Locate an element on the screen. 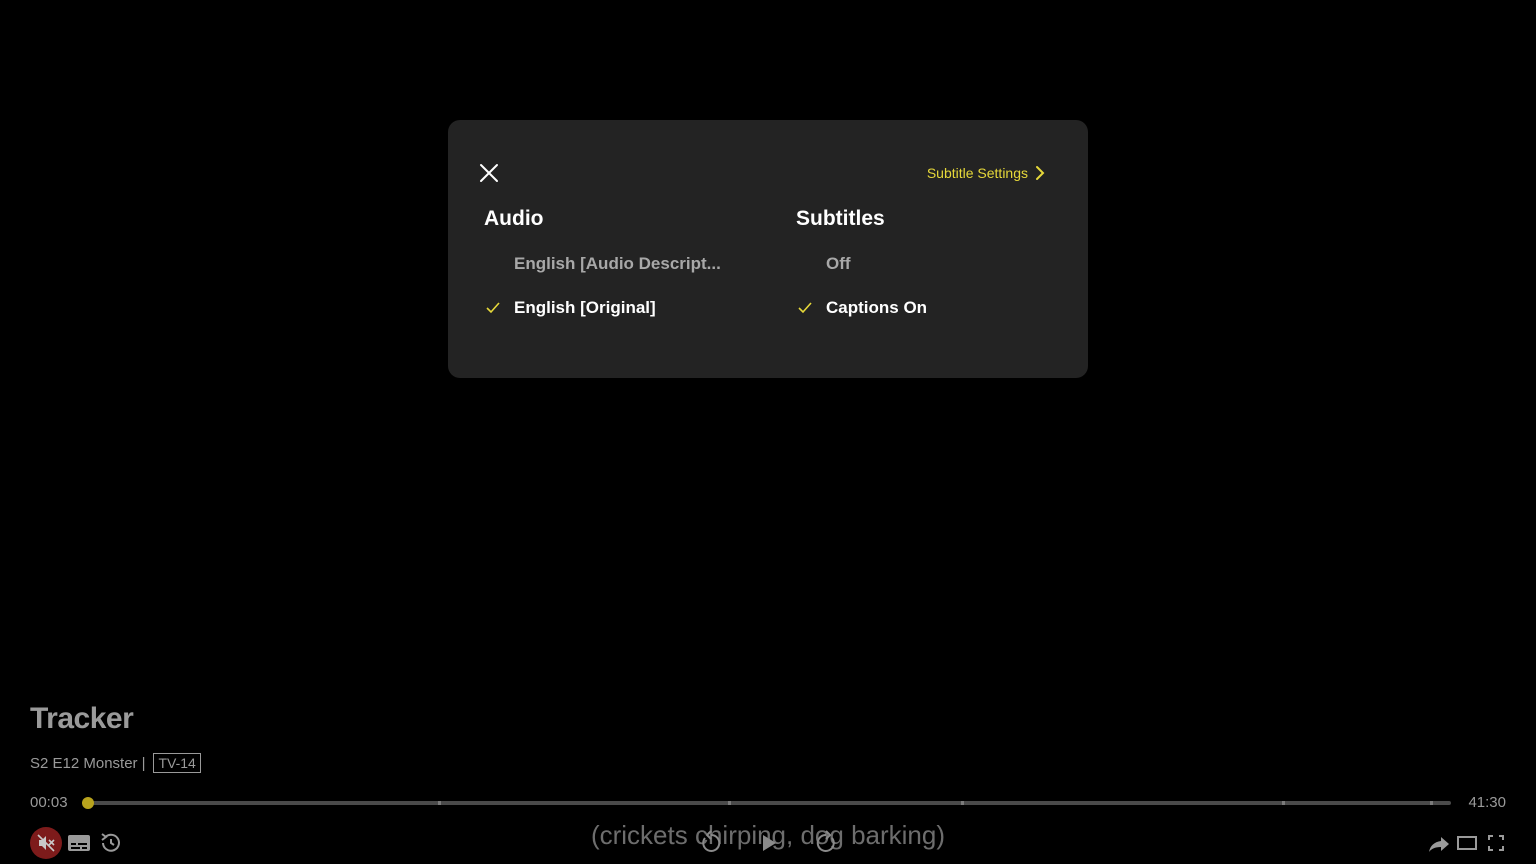 The width and height of the screenshot is (1536, 864). subtitle-option-off: Off is located at coordinates (926, 264).